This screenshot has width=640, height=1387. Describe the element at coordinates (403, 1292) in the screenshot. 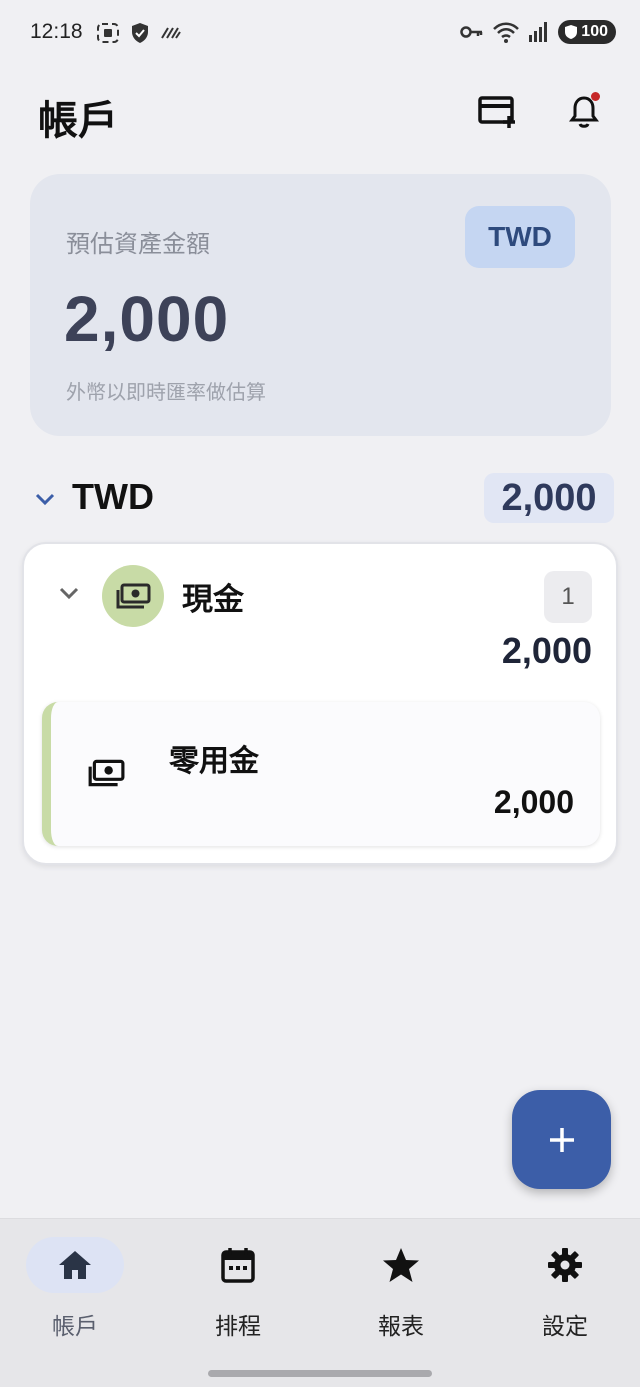

I see `nav-item-reports: 報表` at that location.